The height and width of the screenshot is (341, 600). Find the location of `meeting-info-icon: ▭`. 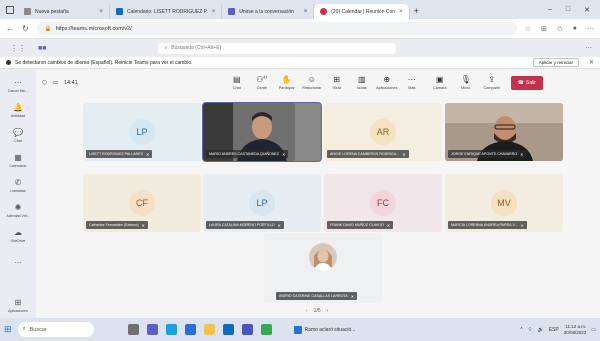

meeting-info-icon: ▭ is located at coordinates (55, 83).